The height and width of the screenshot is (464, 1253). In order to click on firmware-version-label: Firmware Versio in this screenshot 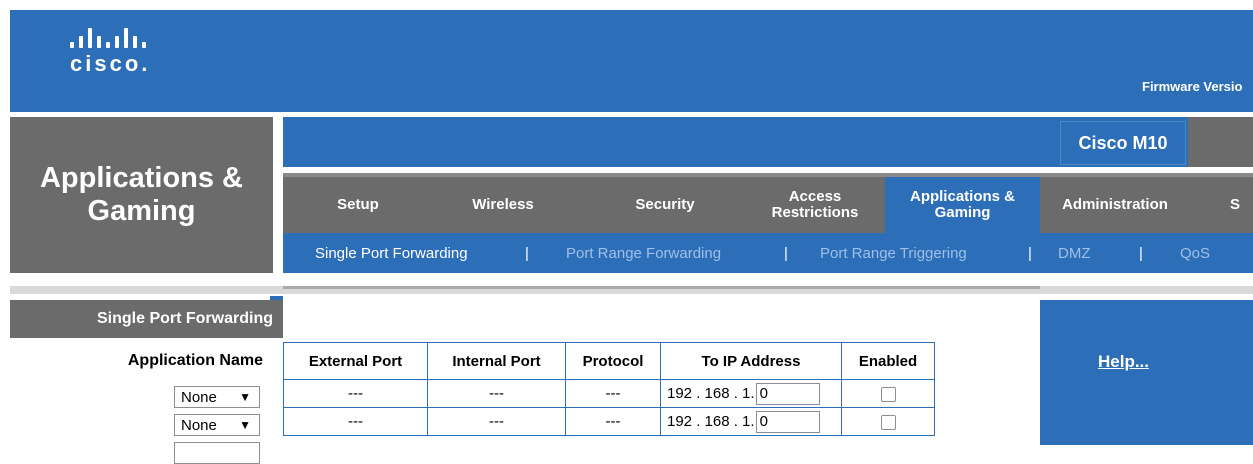, I will do `click(1192, 86)`.